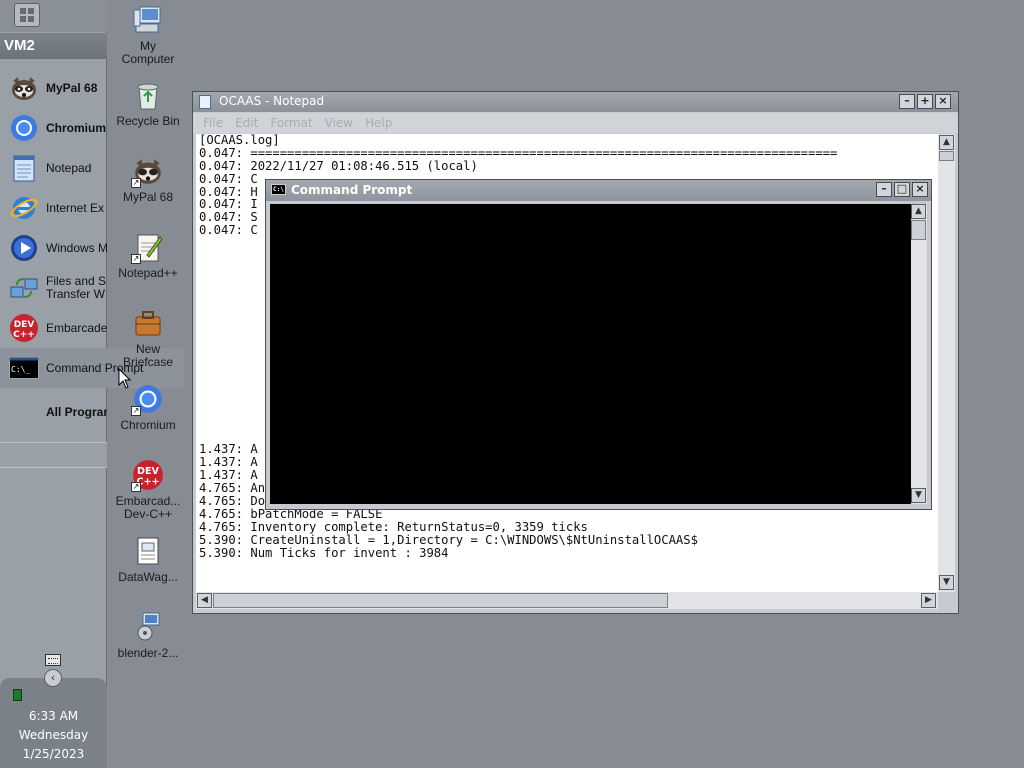  I want to click on machine-title: VM2, so click(53, 46).